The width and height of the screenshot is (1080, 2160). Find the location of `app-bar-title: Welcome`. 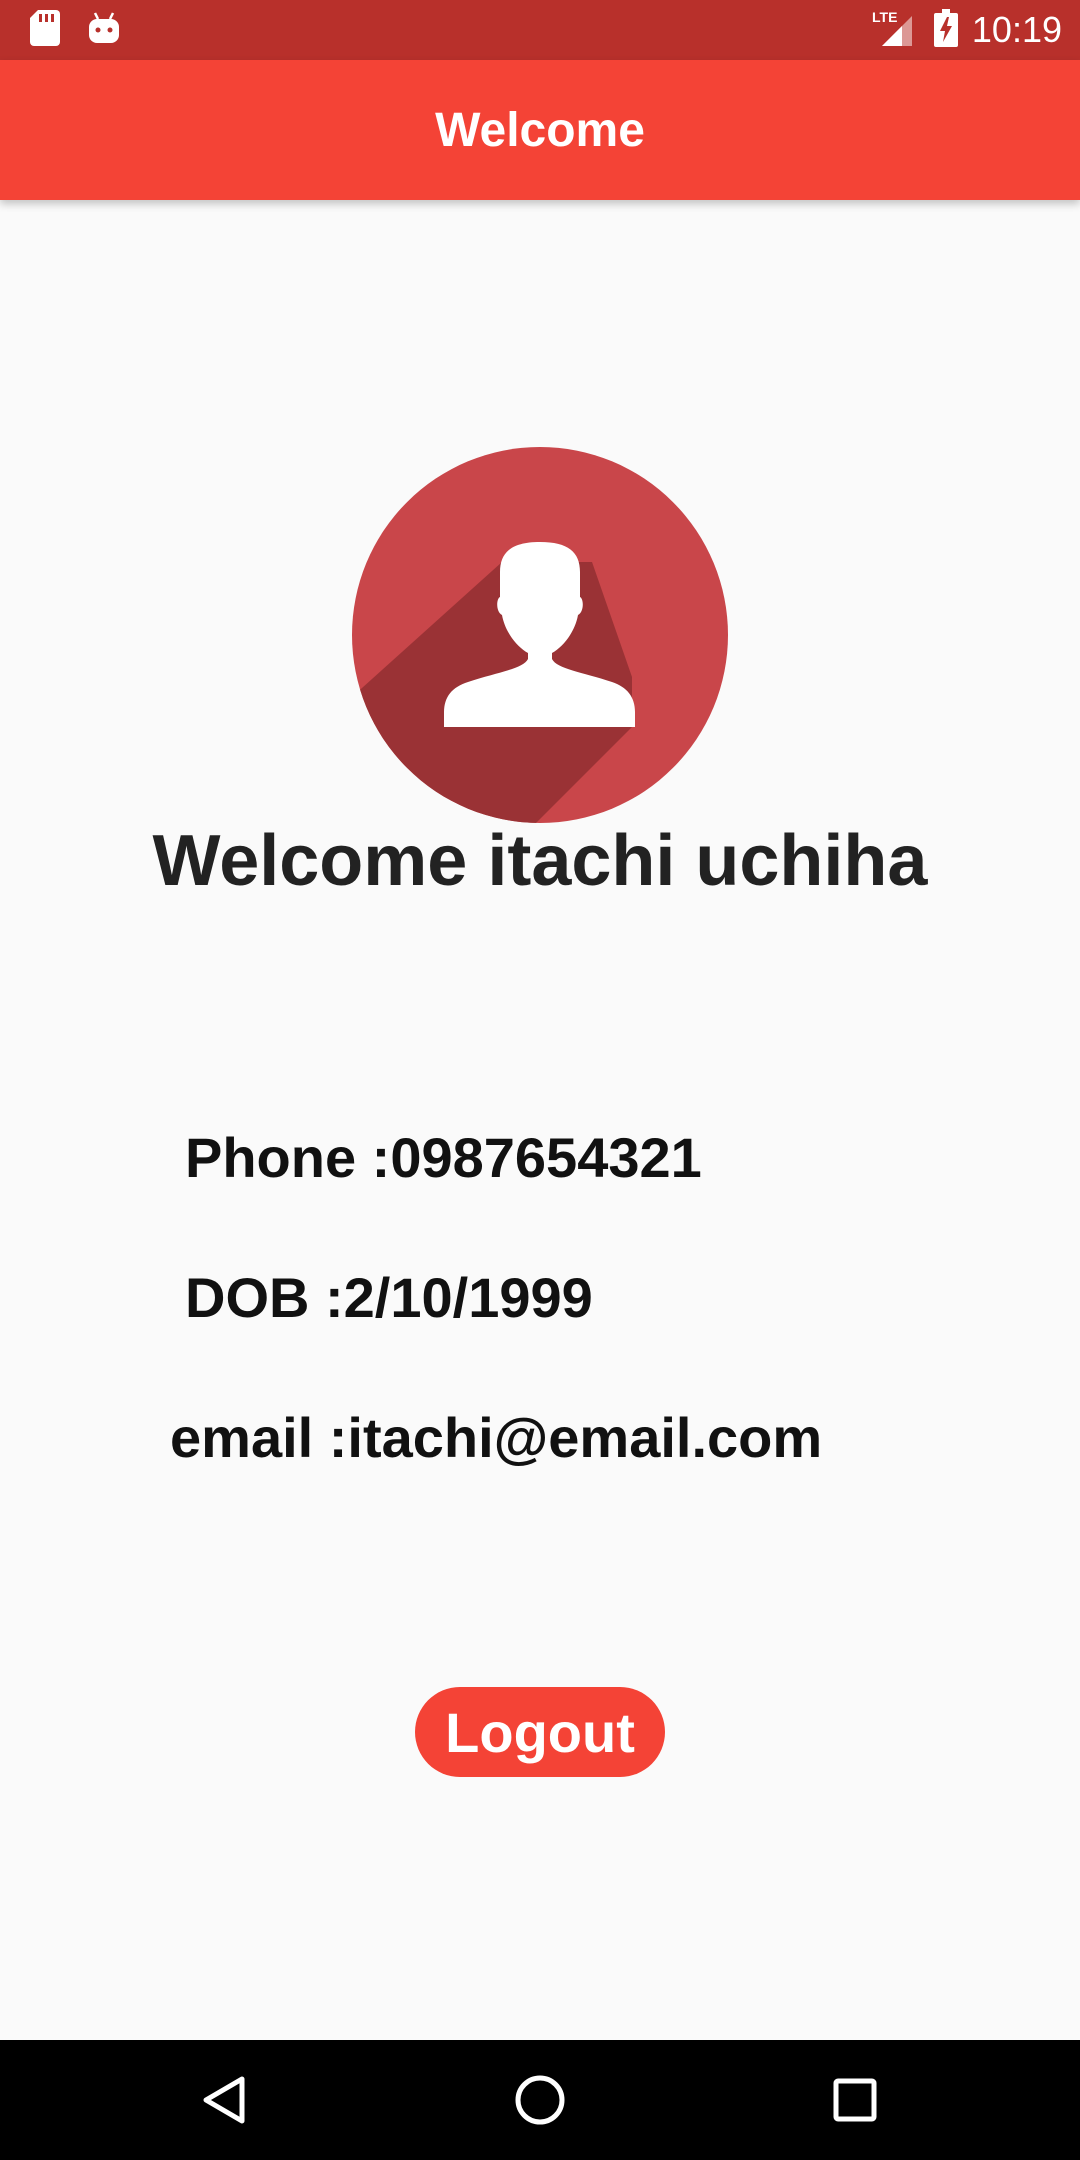

app-bar-title: Welcome is located at coordinates (540, 130).